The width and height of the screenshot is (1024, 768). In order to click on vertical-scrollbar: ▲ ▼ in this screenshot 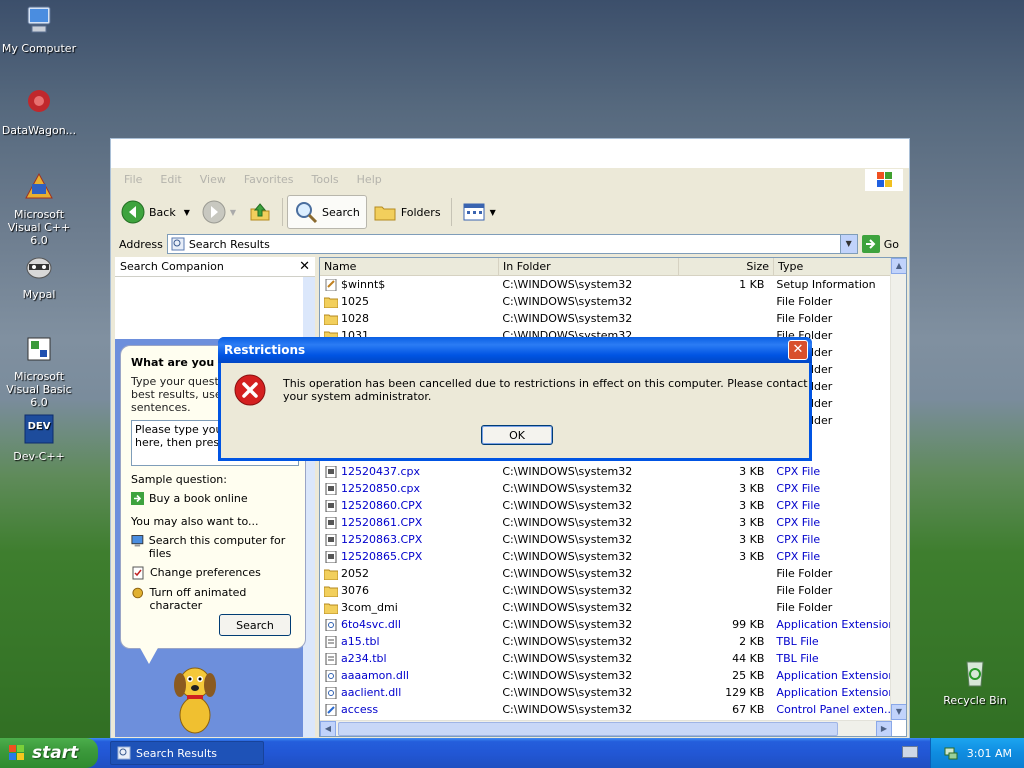, I will do `click(898, 489)`.